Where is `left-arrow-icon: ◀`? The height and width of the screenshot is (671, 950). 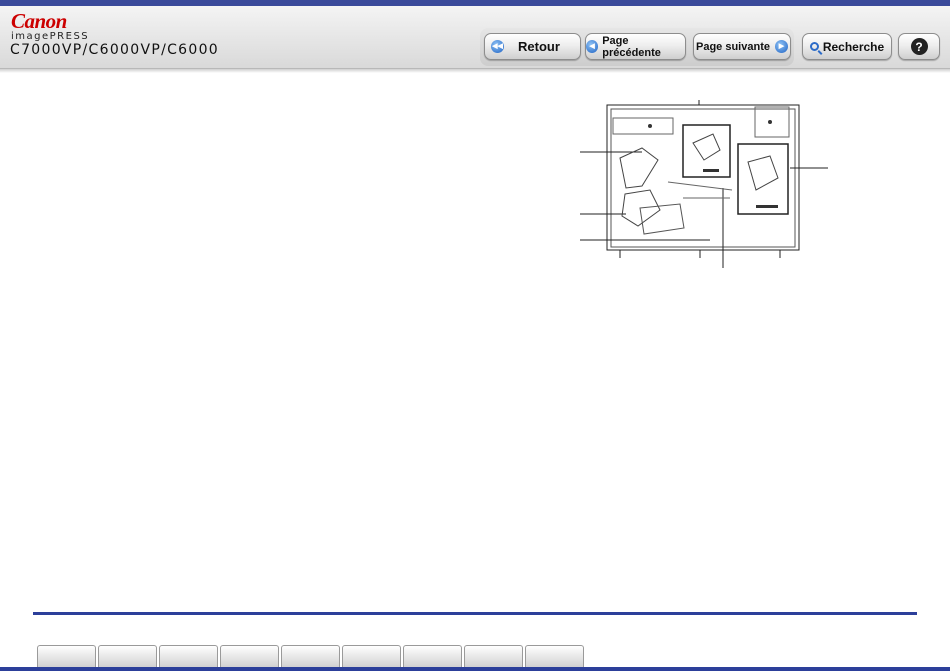 left-arrow-icon: ◀ is located at coordinates (592, 46).